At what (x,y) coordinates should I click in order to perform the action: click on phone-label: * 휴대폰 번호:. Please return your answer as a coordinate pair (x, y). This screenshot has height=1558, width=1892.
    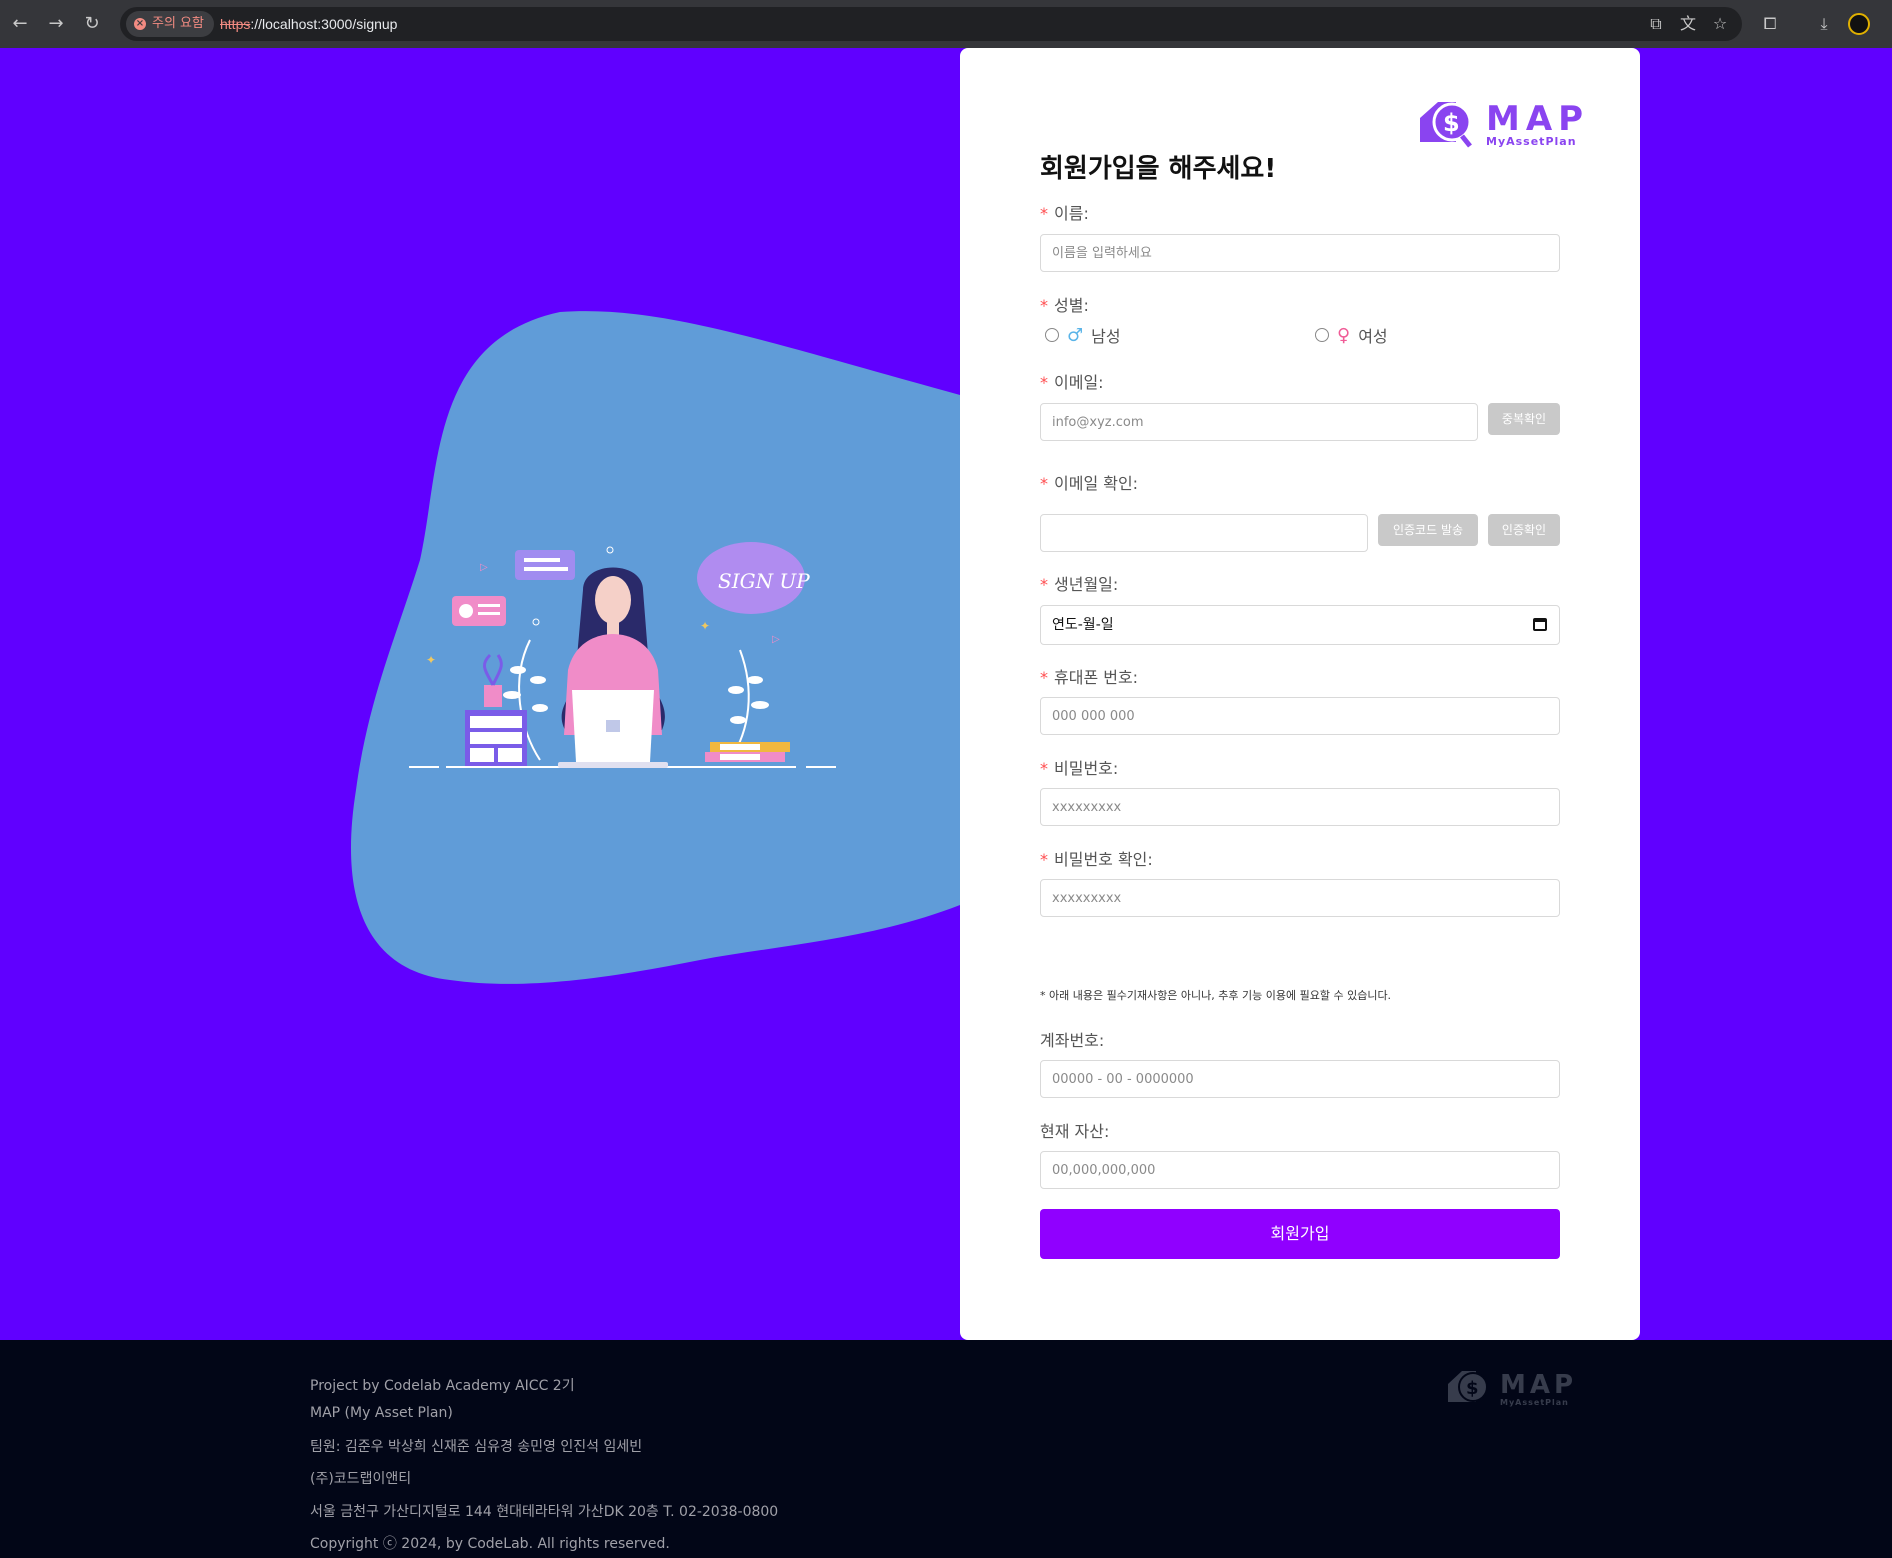
    Looking at the image, I should click on (1089, 676).